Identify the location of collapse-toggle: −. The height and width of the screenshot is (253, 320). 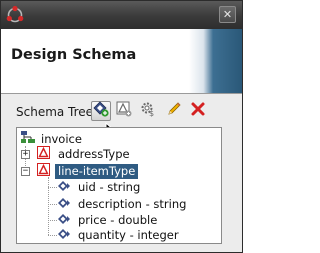
(25, 171).